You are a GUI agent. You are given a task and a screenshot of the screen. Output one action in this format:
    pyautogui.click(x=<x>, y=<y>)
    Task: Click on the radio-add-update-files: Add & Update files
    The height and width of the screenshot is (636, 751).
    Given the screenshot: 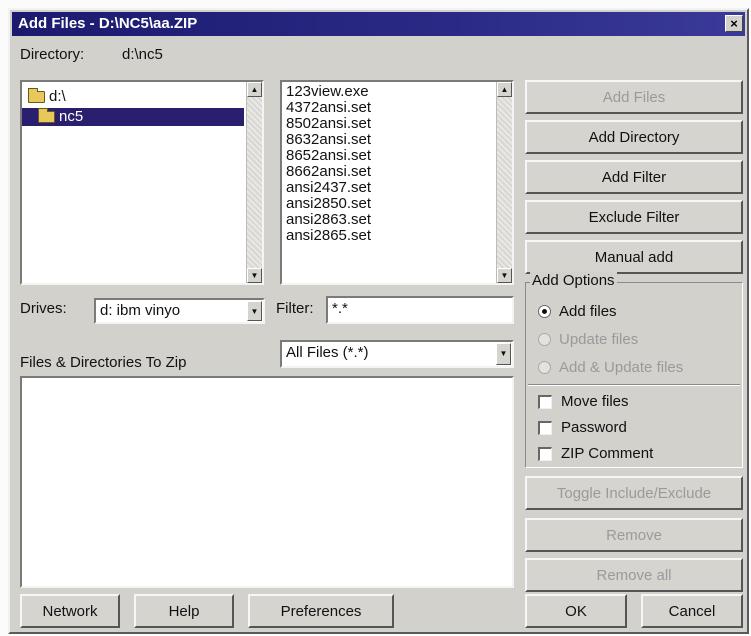 What is the action you would take?
    pyautogui.click(x=610, y=367)
    